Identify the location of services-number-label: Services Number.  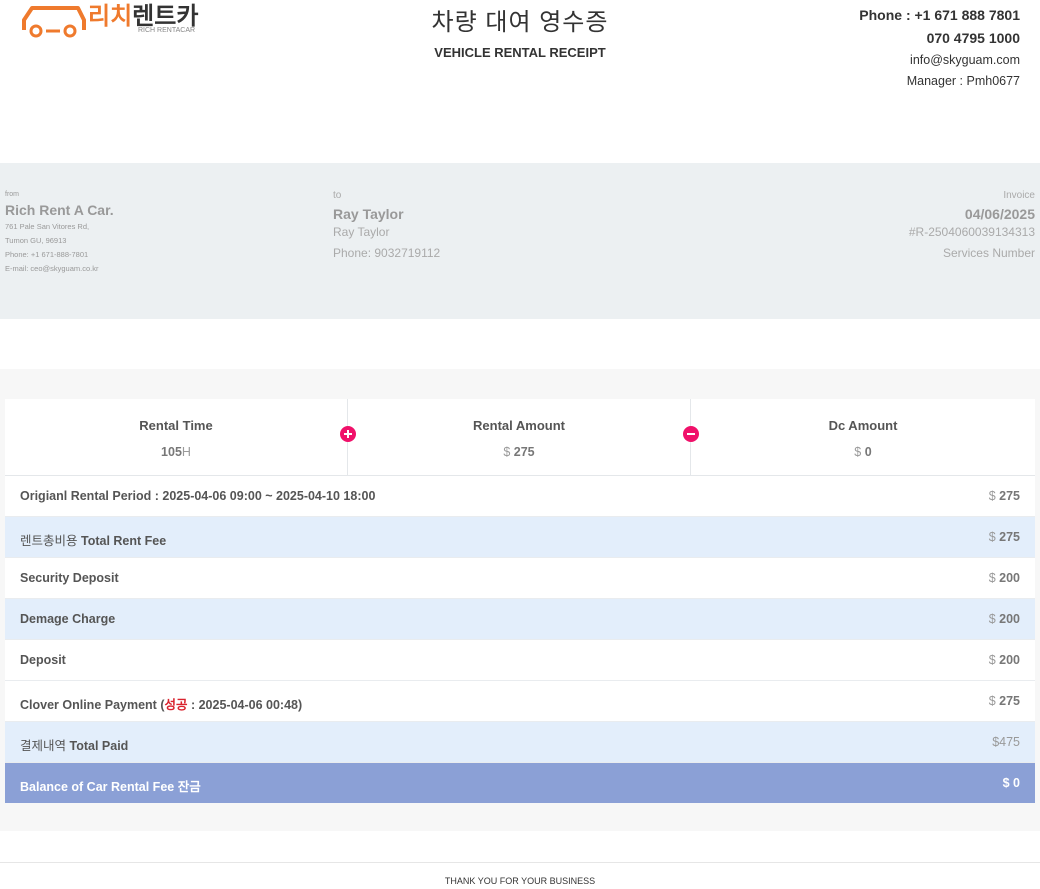
(988, 253).